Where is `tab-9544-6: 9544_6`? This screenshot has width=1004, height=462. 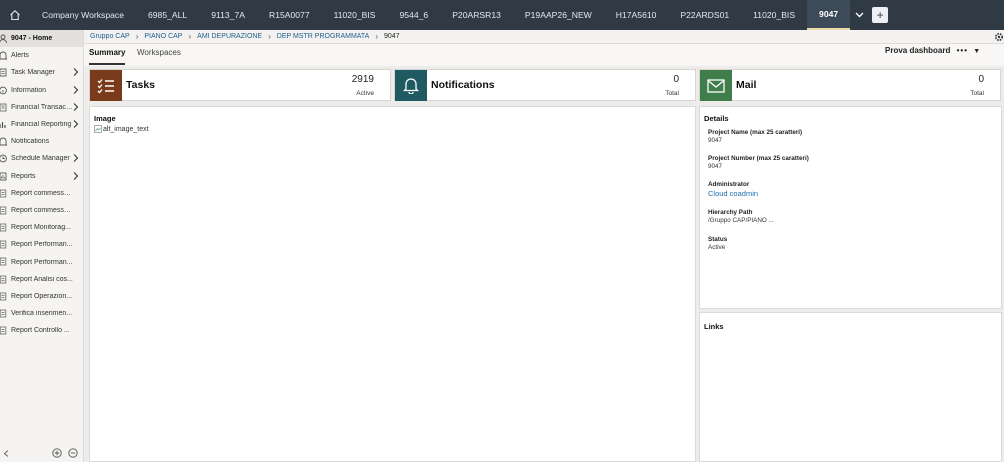 tab-9544-6: 9544_6 is located at coordinates (414, 15).